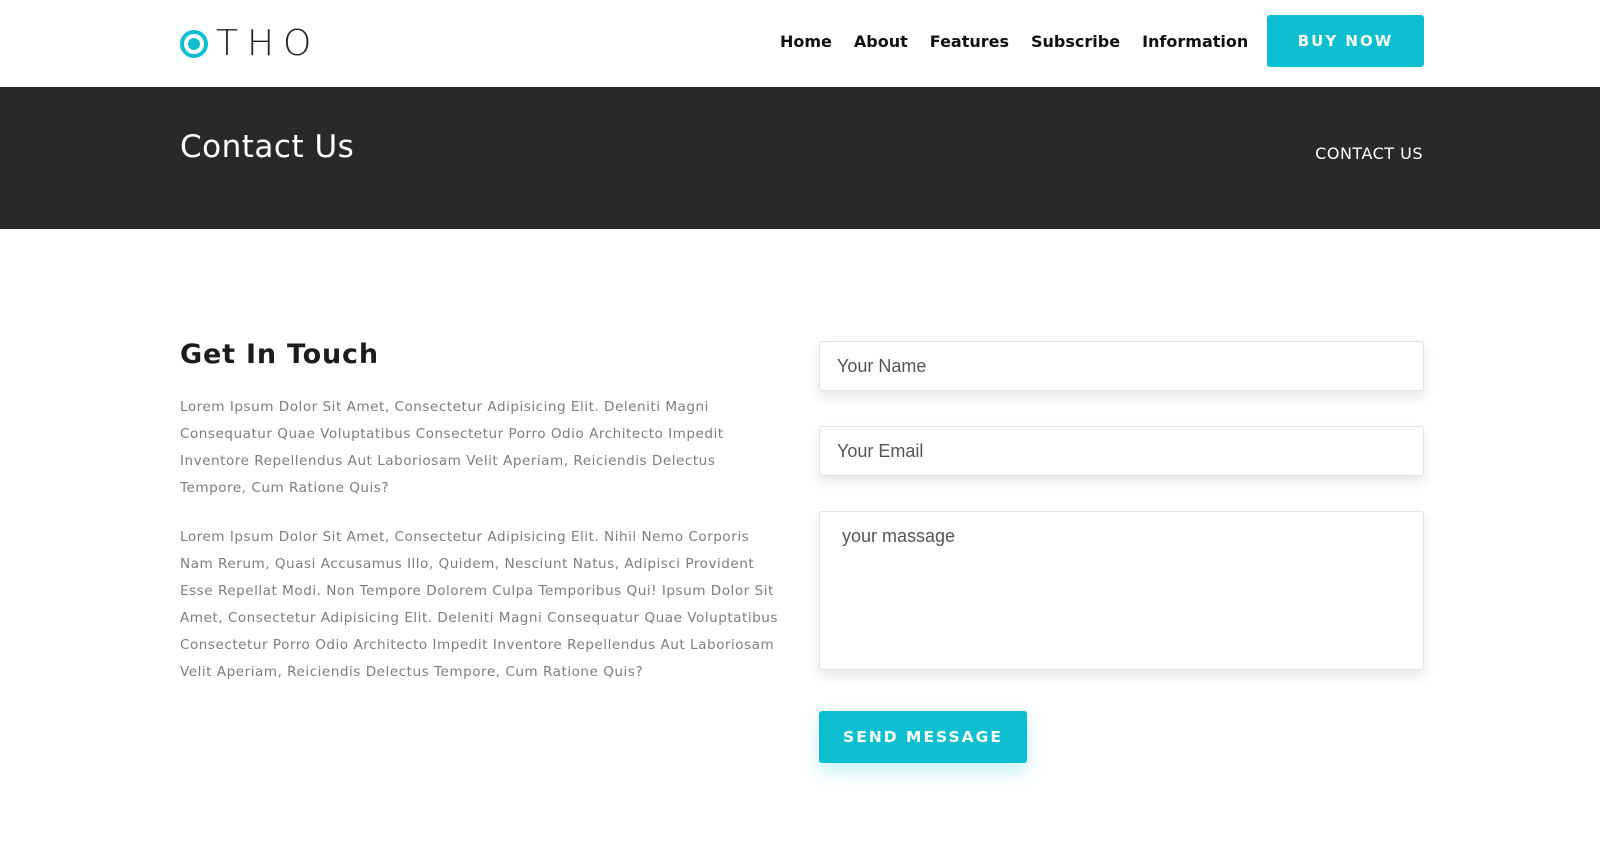  I want to click on nav-item-home: Home, so click(806, 42).